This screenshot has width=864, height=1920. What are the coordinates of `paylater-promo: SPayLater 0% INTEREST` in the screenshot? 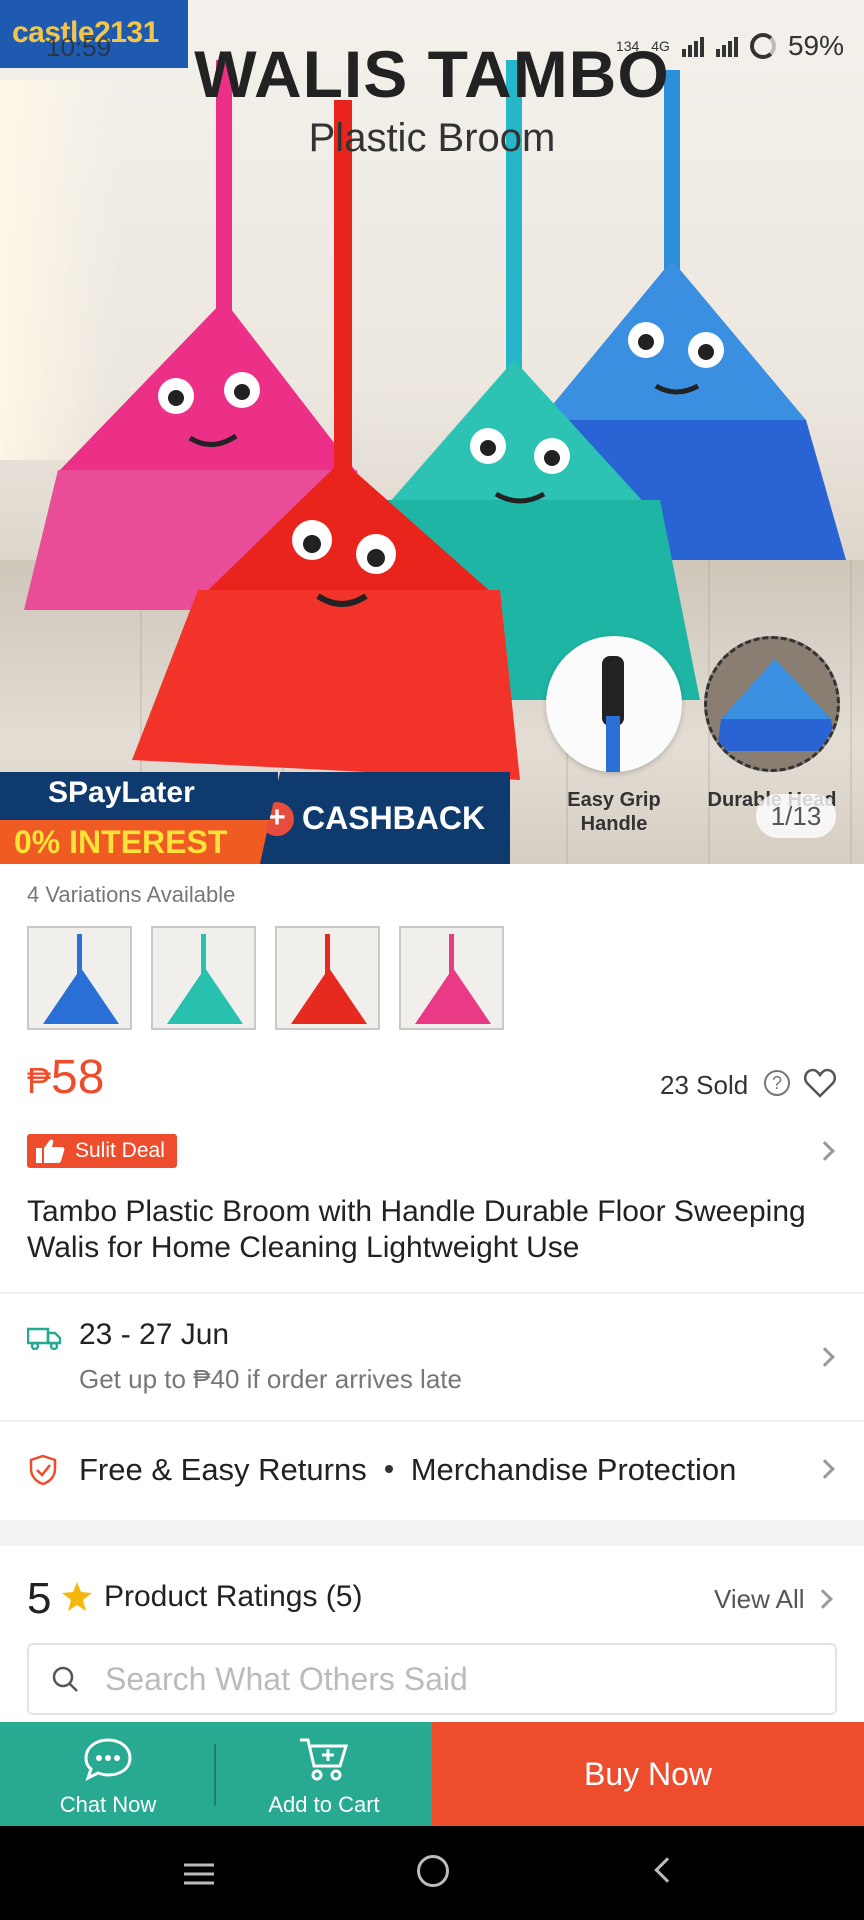 It's located at (139, 818).